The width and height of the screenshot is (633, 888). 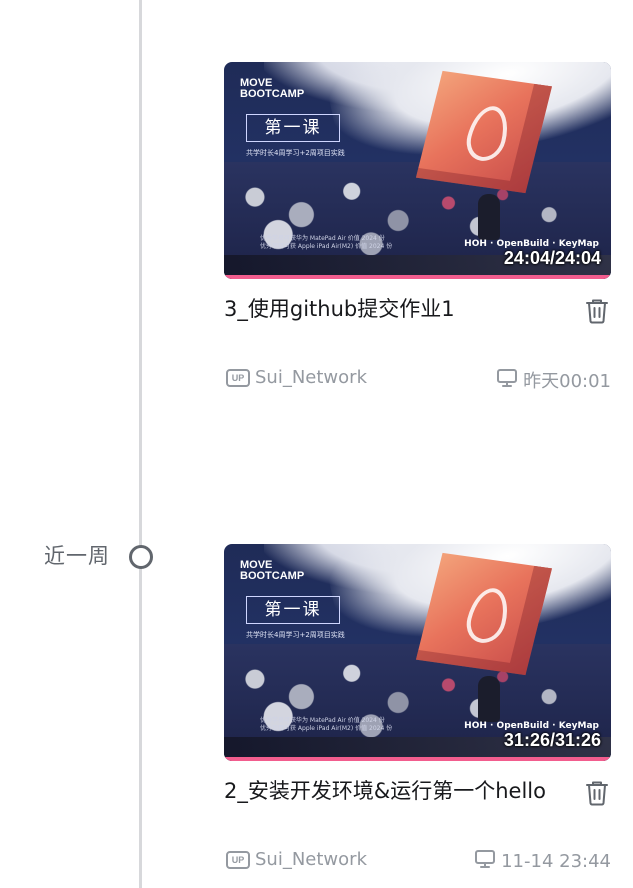 I want to click on video-duration: 31:26/31:26, so click(x=552, y=740).